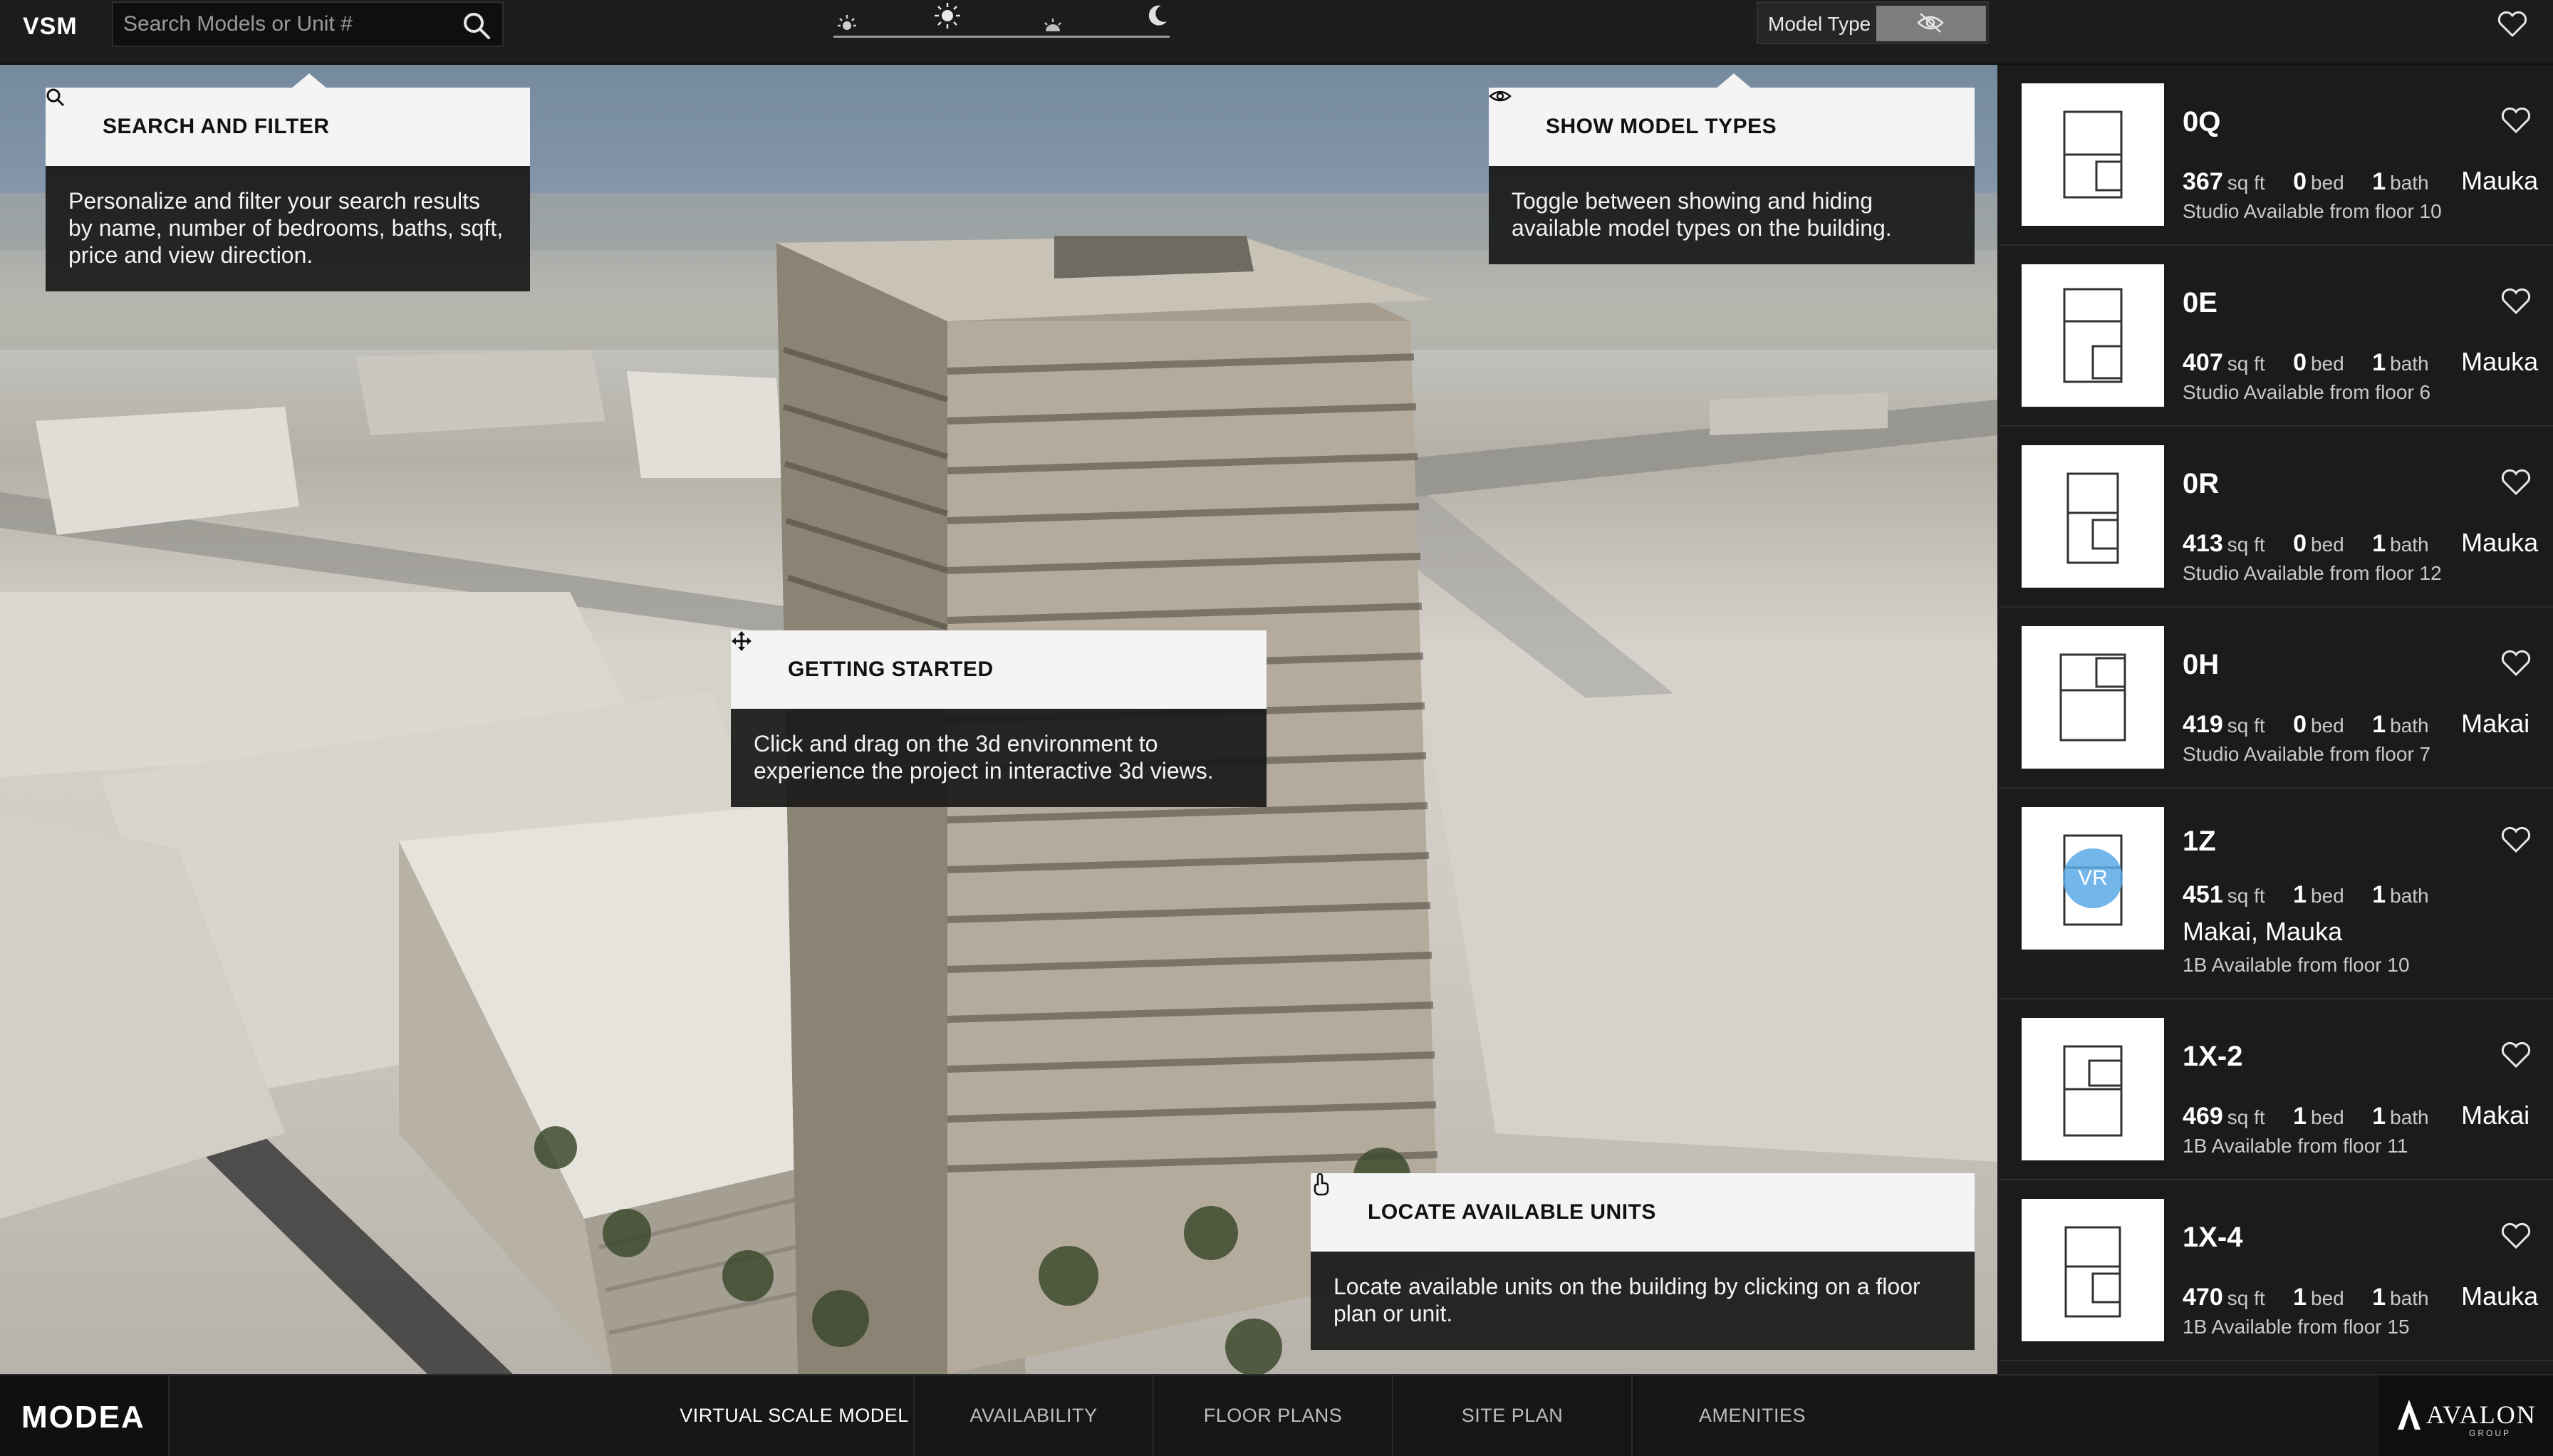  Describe the element at coordinates (2312, 211) in the screenshot. I see `unit-availability: Studio Available from floor 10` at that location.